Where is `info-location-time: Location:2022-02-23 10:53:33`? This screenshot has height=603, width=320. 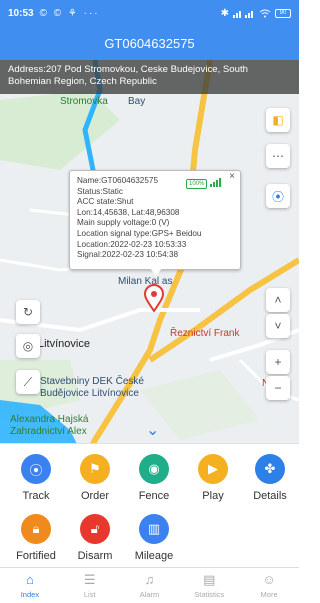 info-location-time: Location:2022-02-23 10:53:33 is located at coordinates (132, 244).